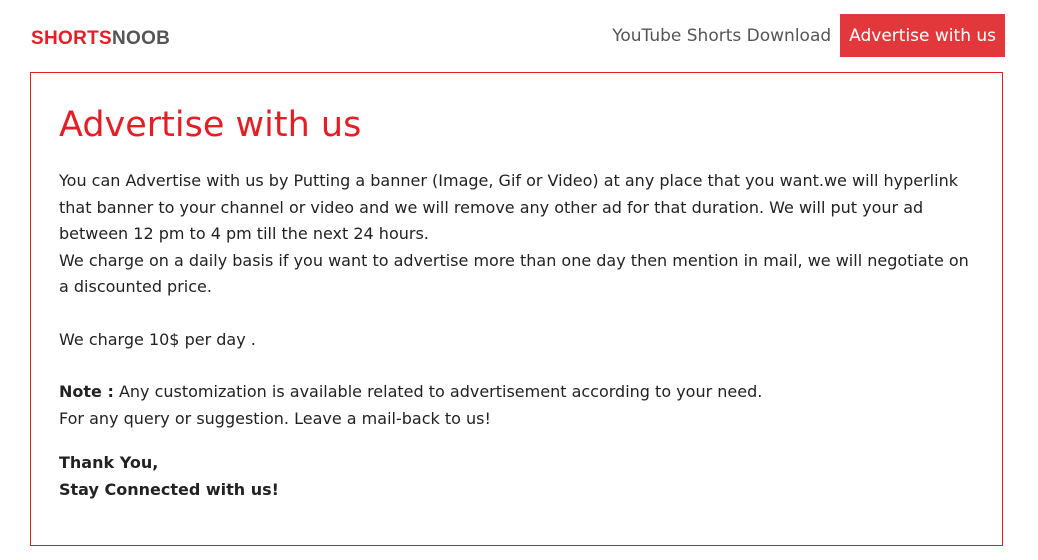 The width and height of the screenshot is (1038, 560). I want to click on note-label: Note :, so click(86, 391).